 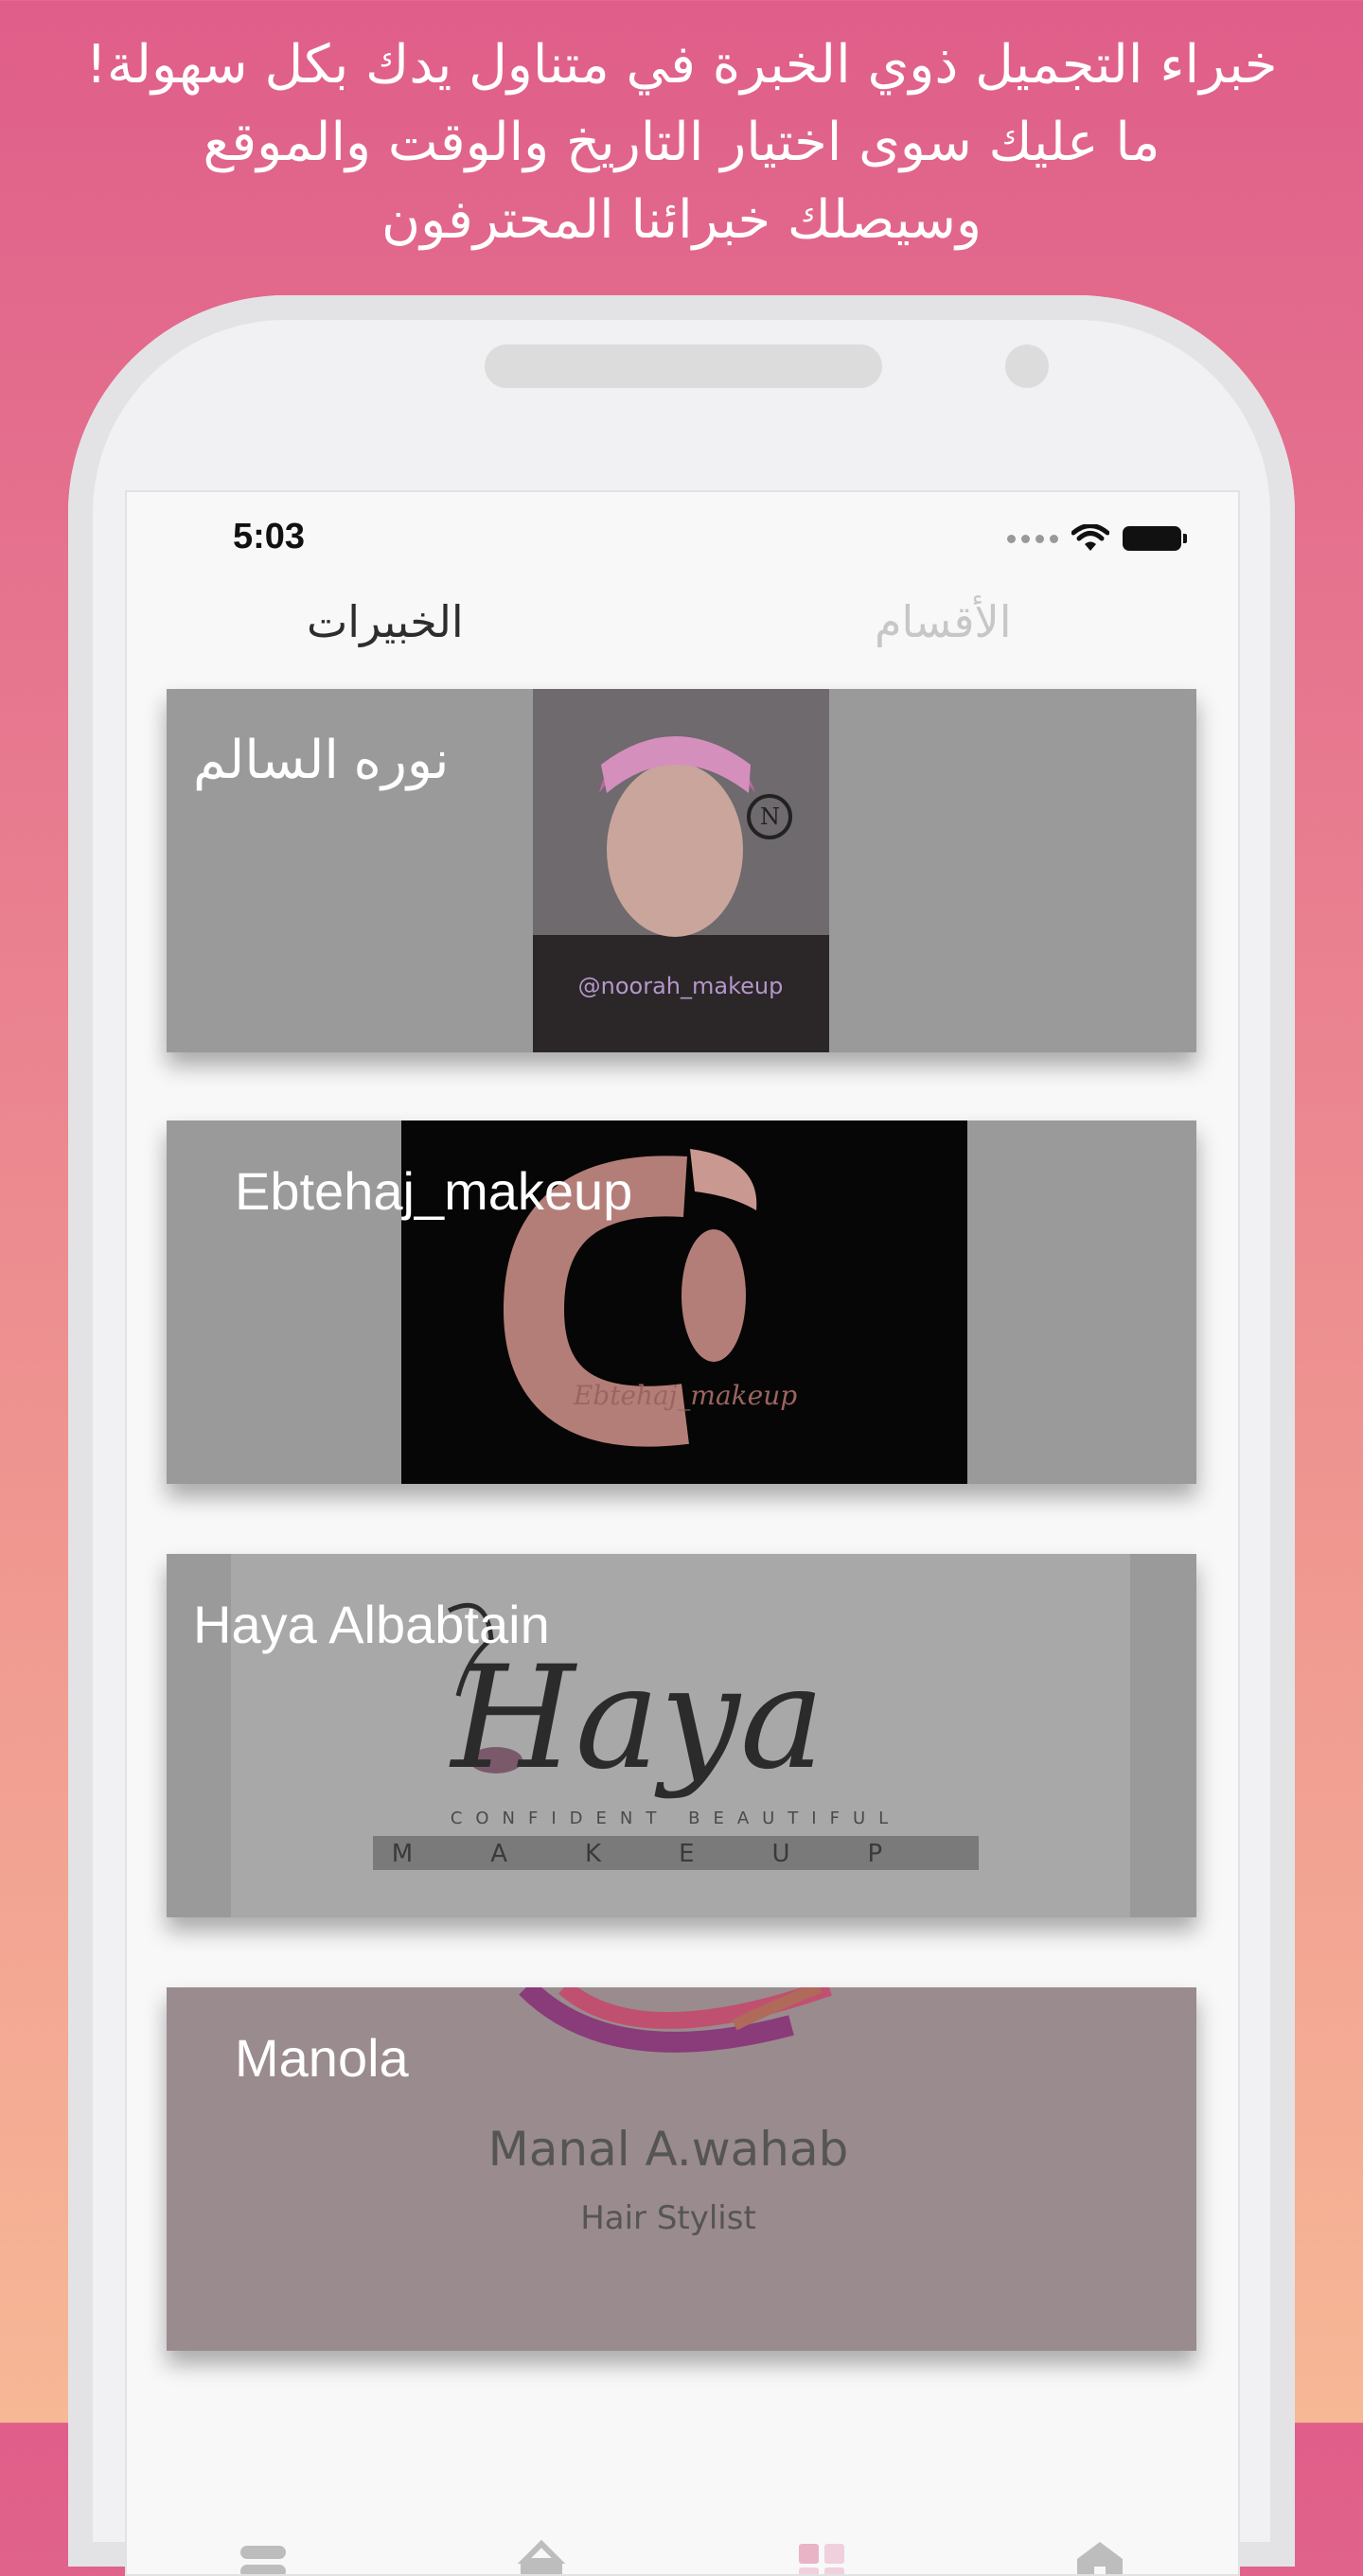 I want to click on logo-word: MAKEUP, so click(x=676, y=1854).